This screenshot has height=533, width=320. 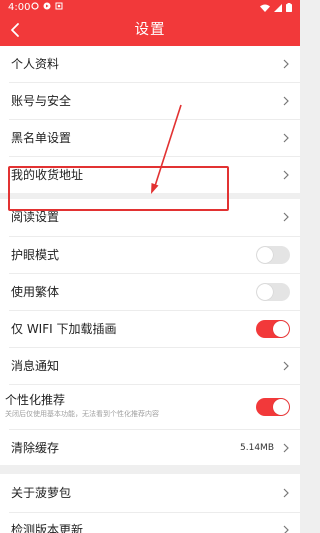 I want to click on status-right-icons, so click(x=276, y=7).